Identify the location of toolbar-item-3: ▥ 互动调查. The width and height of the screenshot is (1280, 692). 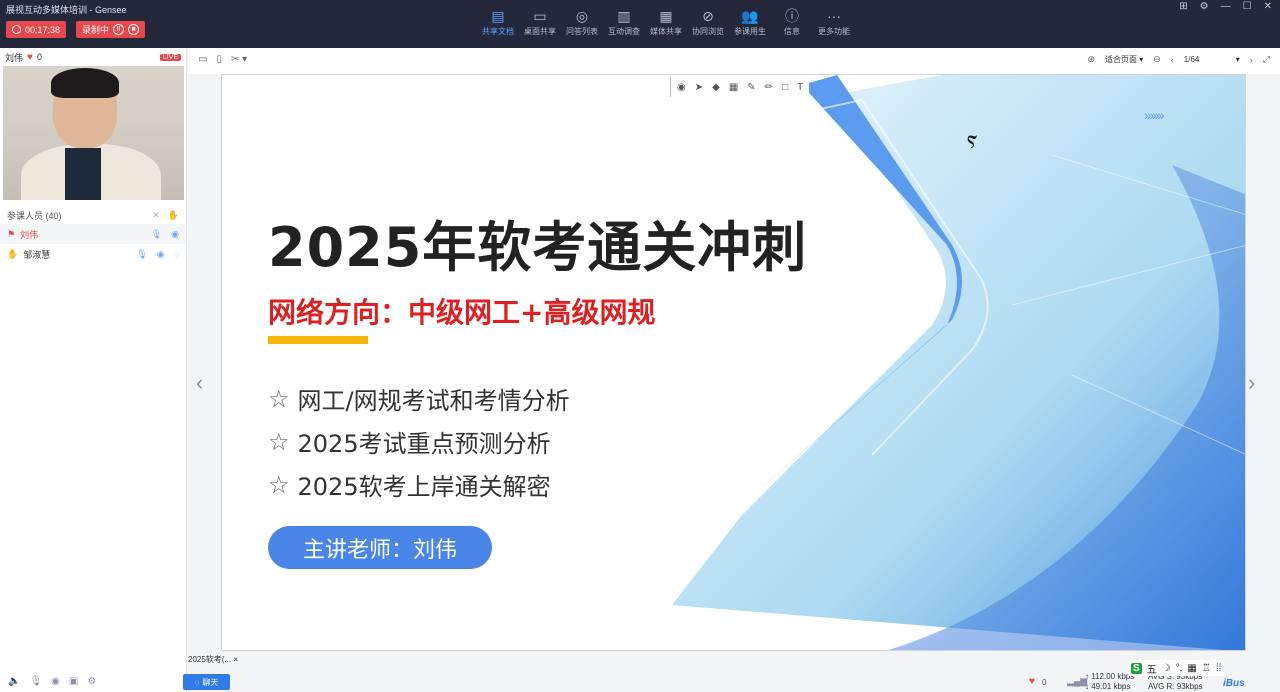
(624, 25).